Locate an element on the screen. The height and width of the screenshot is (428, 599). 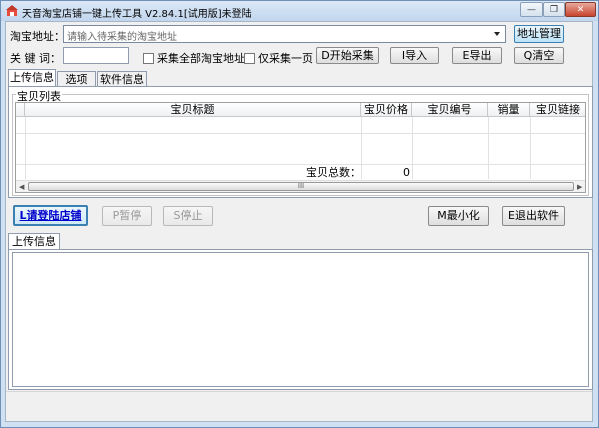
start-collect-button: D开始采集 is located at coordinates (347, 55).